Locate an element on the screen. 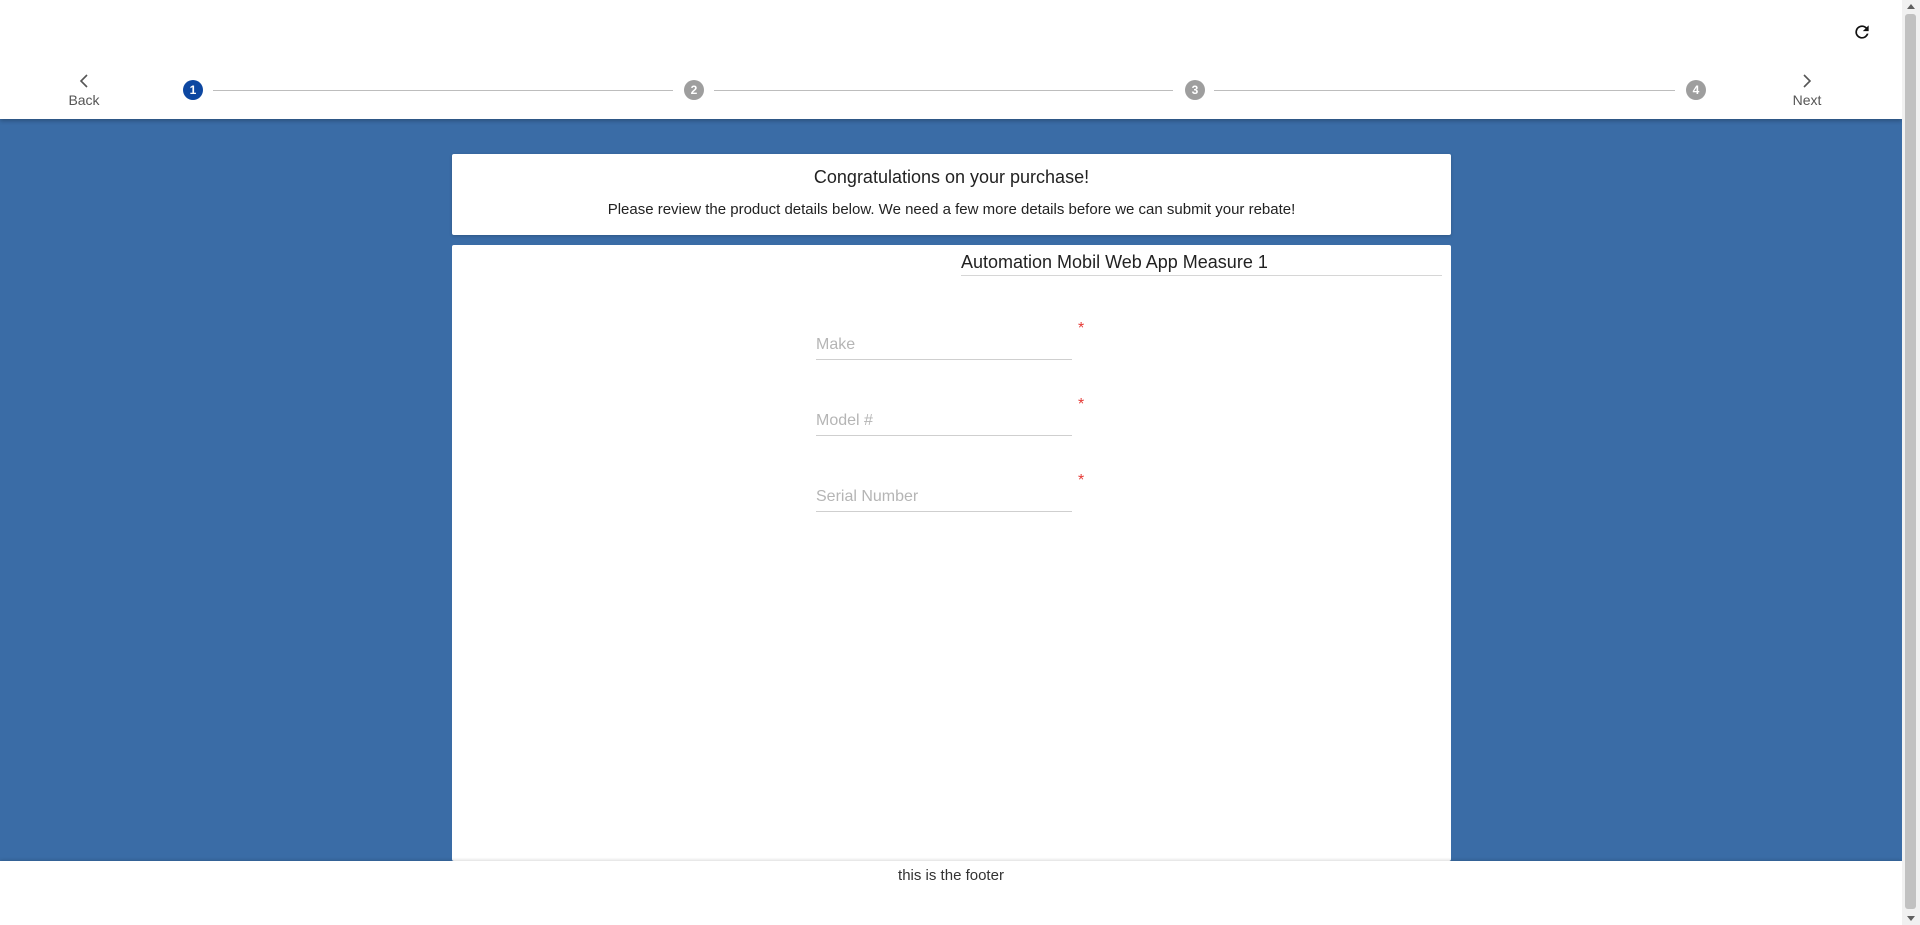  top-navigation-bar: Back 1 2 3 4 Next is located at coordinates (951, 59).